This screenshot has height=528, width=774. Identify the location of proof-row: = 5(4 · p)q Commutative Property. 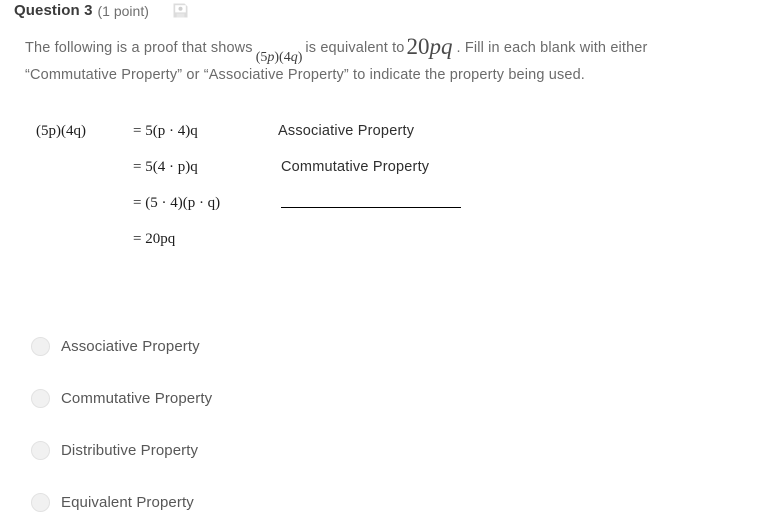
(248, 177).